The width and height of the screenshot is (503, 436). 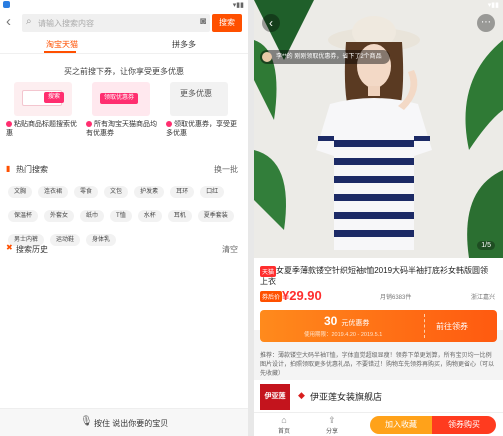 I want to click on platform-tabs: 淘宝天猫 拼多多, so click(x=124, y=45).